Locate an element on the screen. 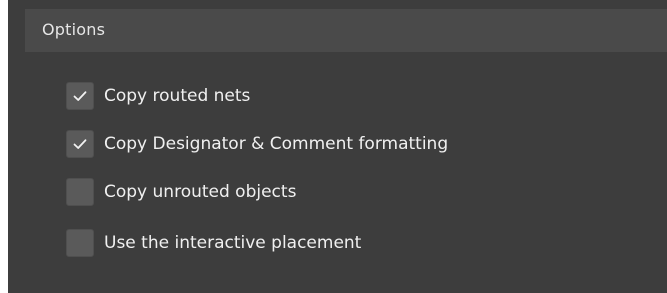  option-copy-routed-nets: Copy routed nets is located at coordinates (158, 96).